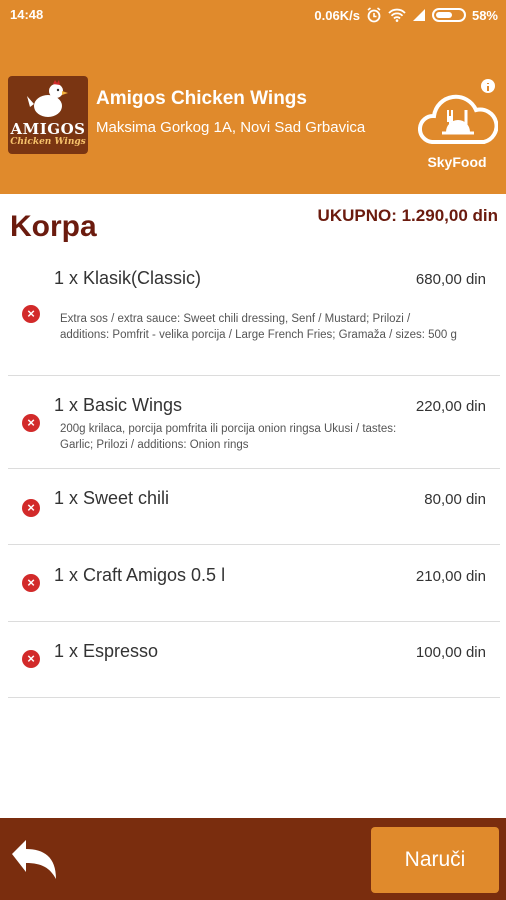 The width and height of the screenshot is (506, 900). What do you see at coordinates (253, 15) in the screenshot?
I see `status-bar: 14:48 0.06K/s 58%` at bounding box center [253, 15].